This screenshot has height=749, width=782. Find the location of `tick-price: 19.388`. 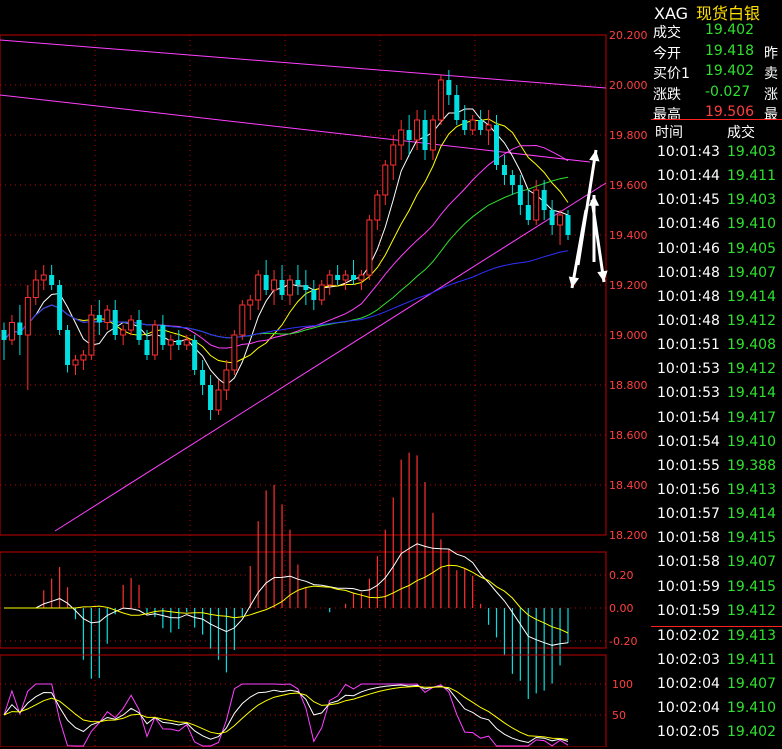

tick-price: 19.388 is located at coordinates (751, 465).